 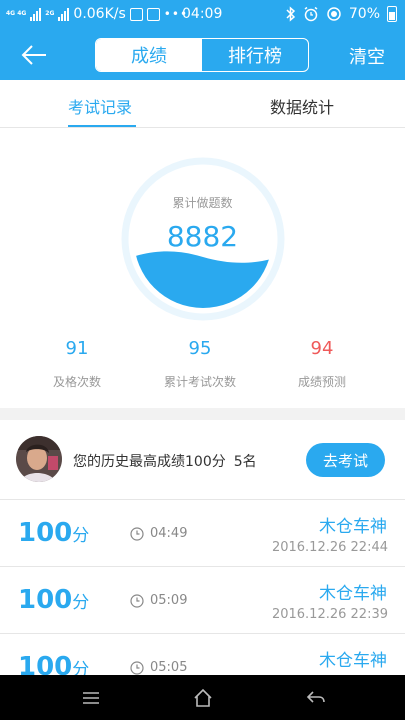 I want to click on stat-label: 累计考试次数, so click(x=199, y=382).